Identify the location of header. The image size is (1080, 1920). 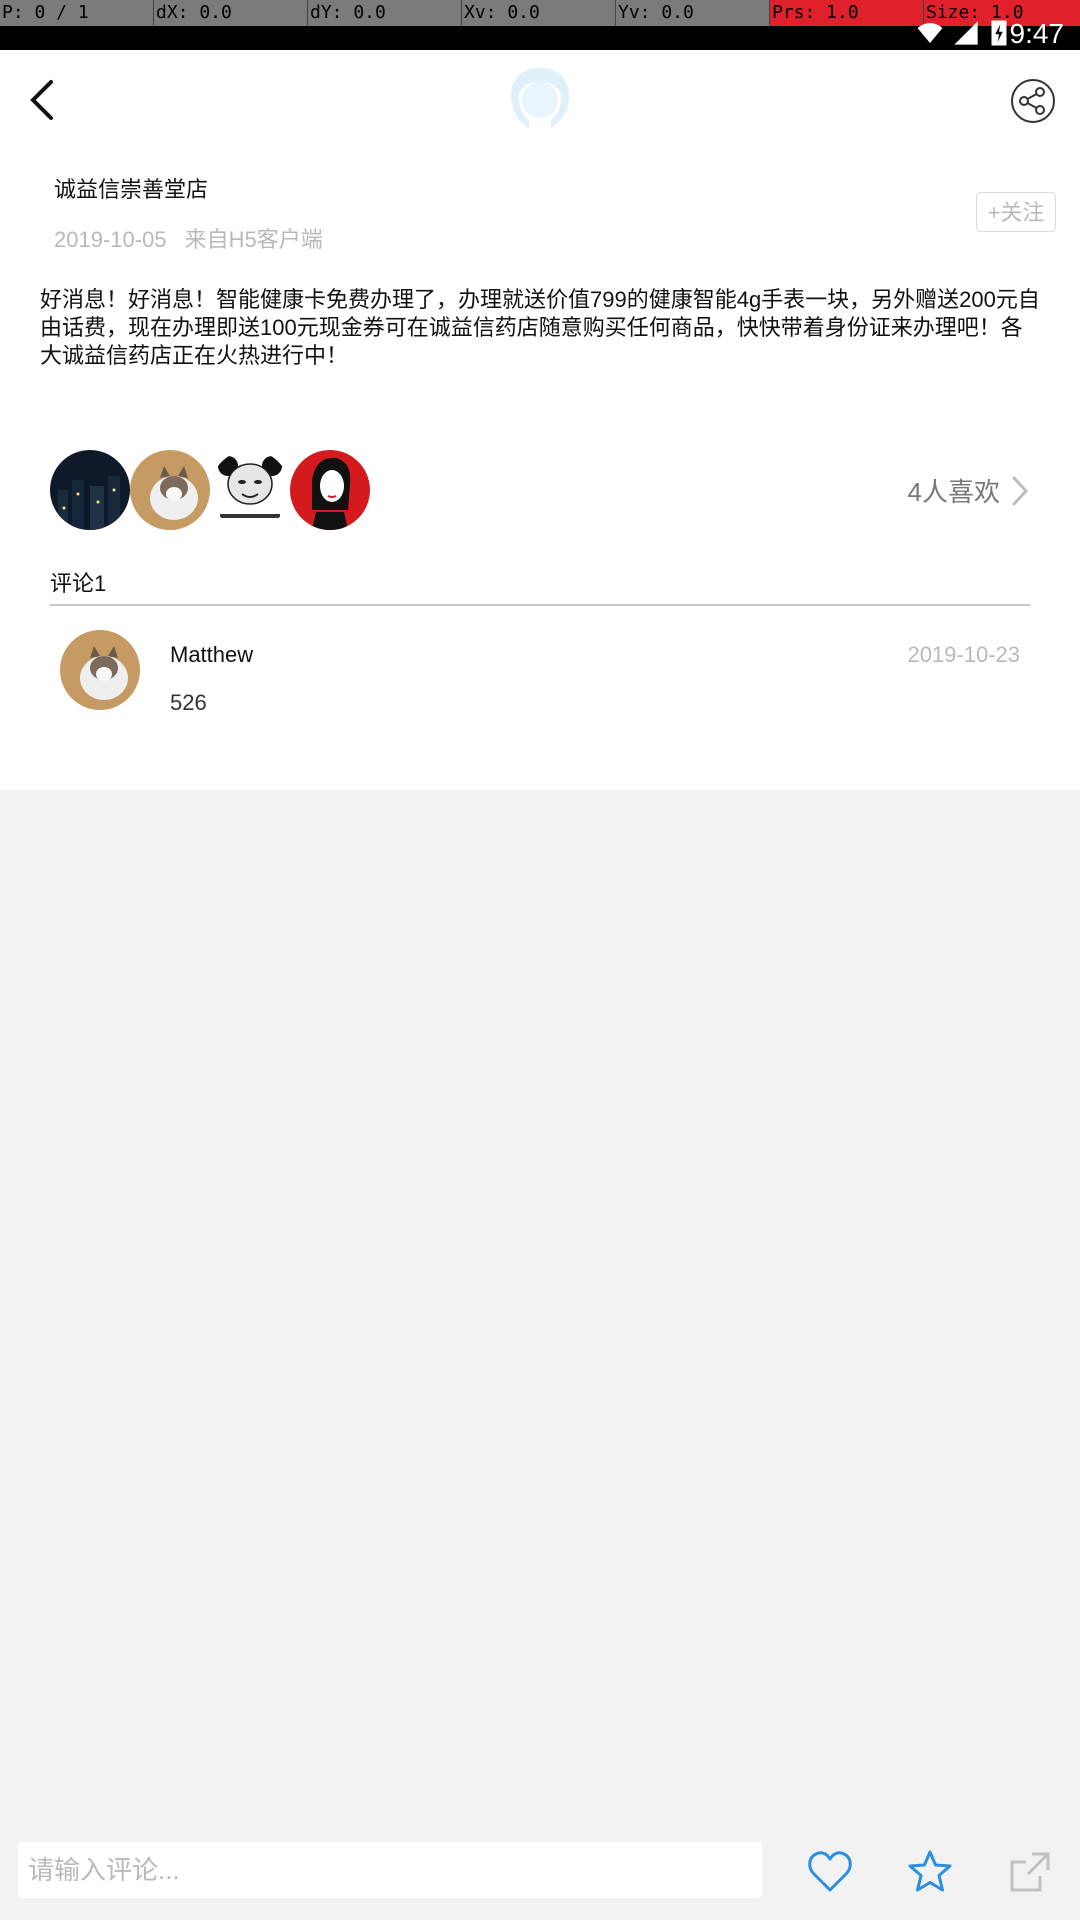
(540, 100).